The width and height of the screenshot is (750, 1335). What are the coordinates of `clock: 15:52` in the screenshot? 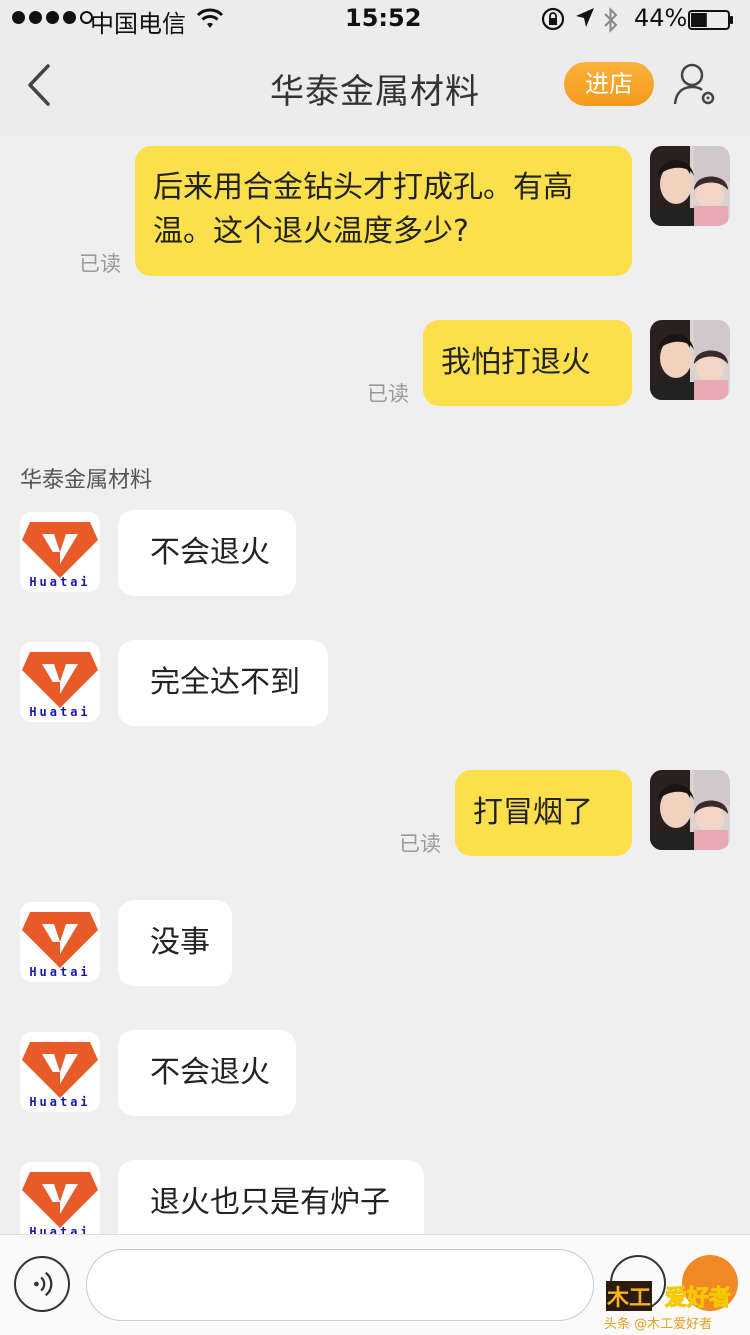 It's located at (383, 18).